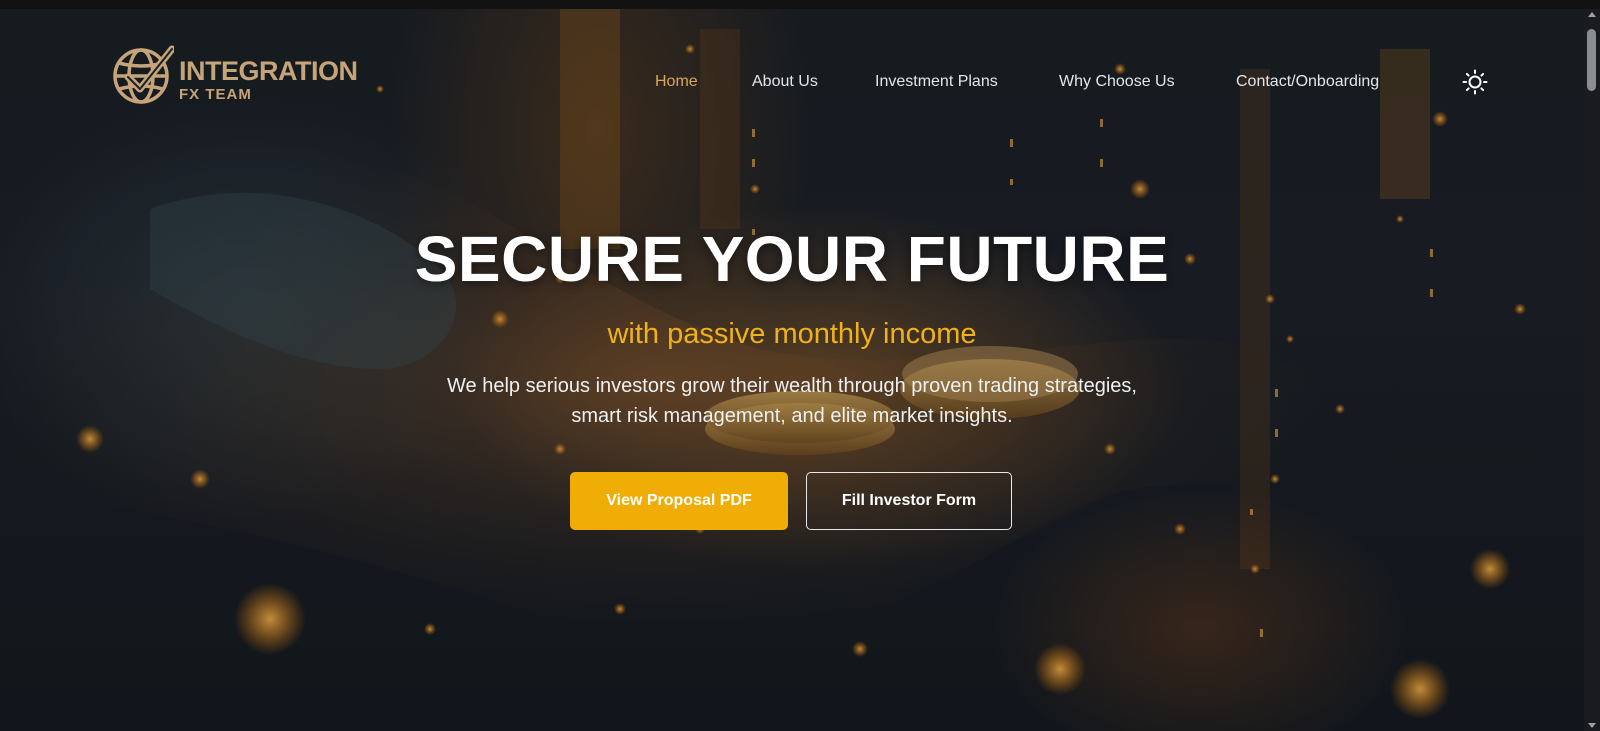 Image resolution: width=1600 pixels, height=731 pixels. Describe the element at coordinates (215, 94) in the screenshot. I see `brand-name-line2: FX TEAM` at that location.